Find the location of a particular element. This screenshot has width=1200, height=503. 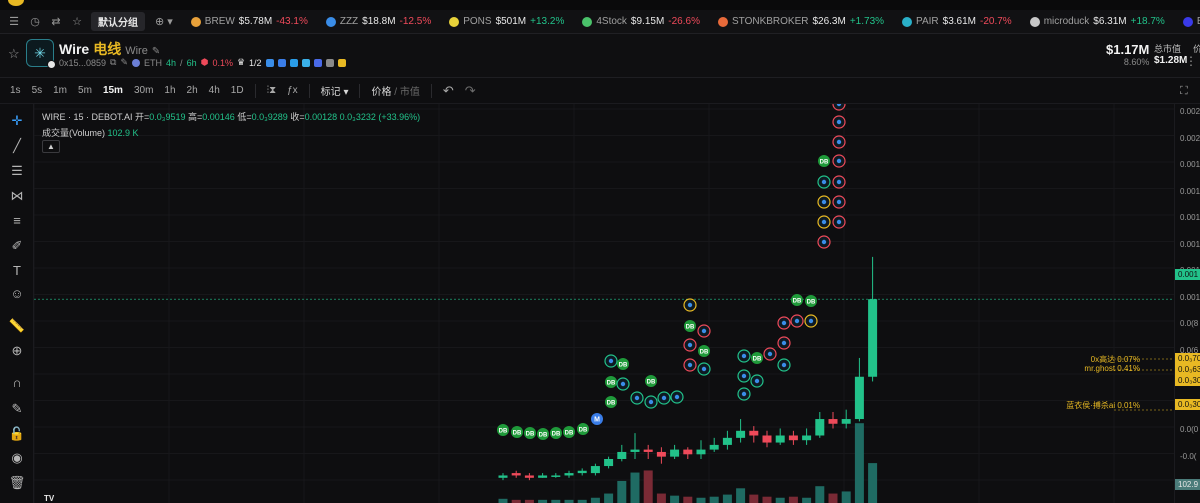

ticker-item: BOW$6.84M+10.2% is located at coordinates (1191, 21).